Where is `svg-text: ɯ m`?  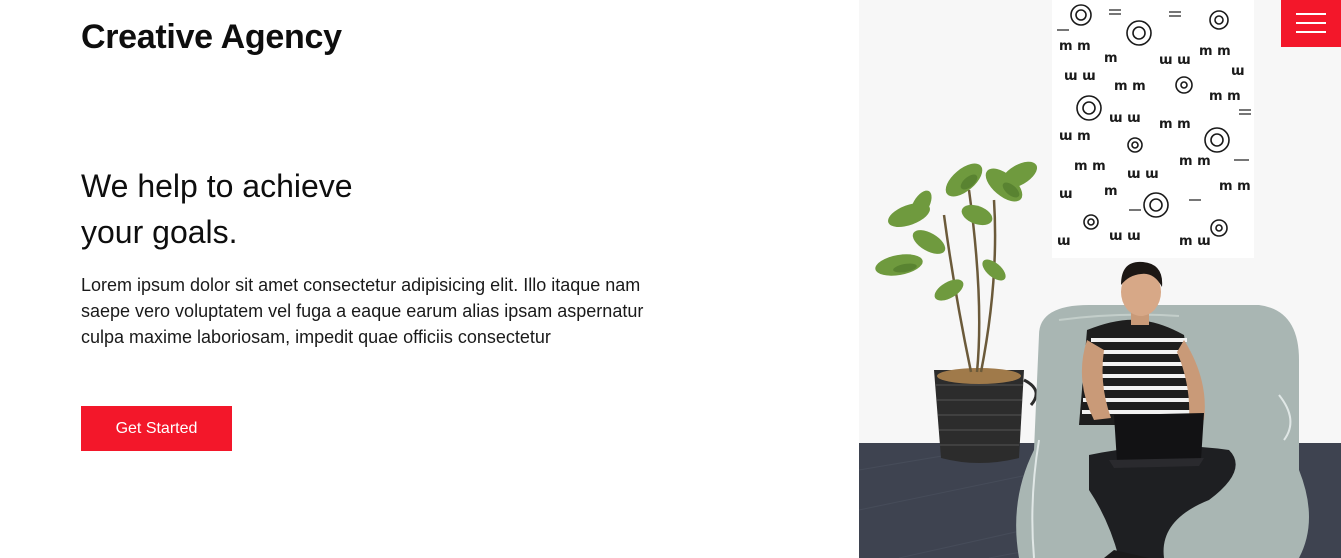
svg-text: ɯ m is located at coordinates (1075, 136).